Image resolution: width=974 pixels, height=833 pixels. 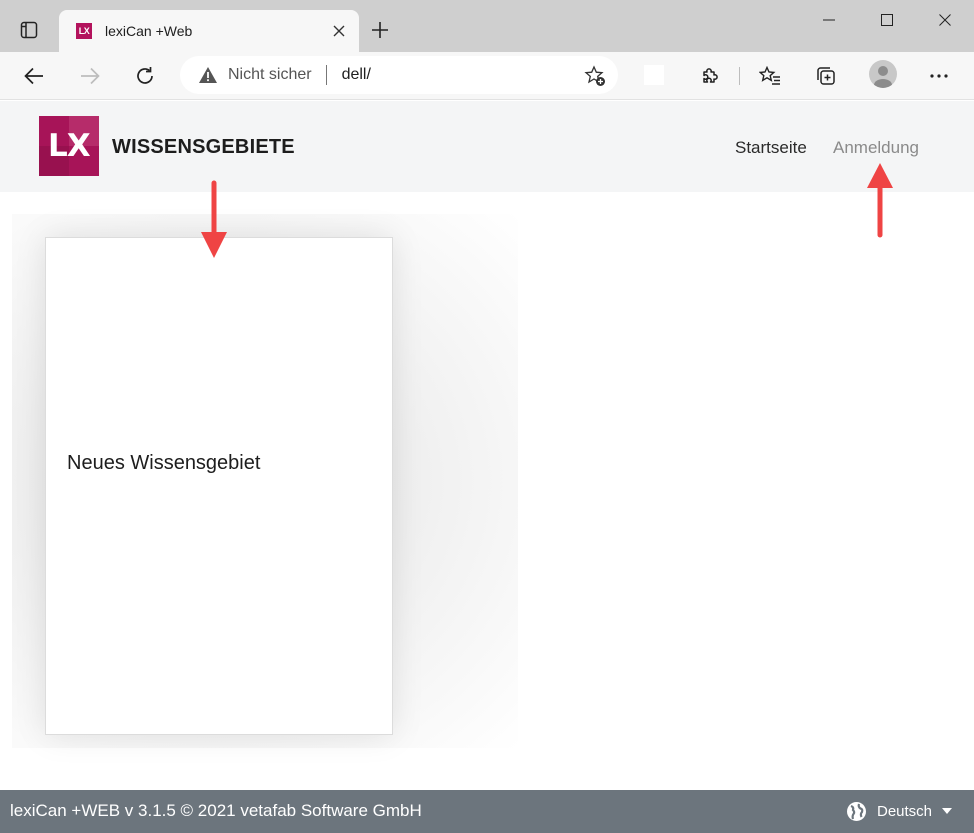 I want to click on page-title: WISSENSGEBIETE, so click(x=203, y=147).